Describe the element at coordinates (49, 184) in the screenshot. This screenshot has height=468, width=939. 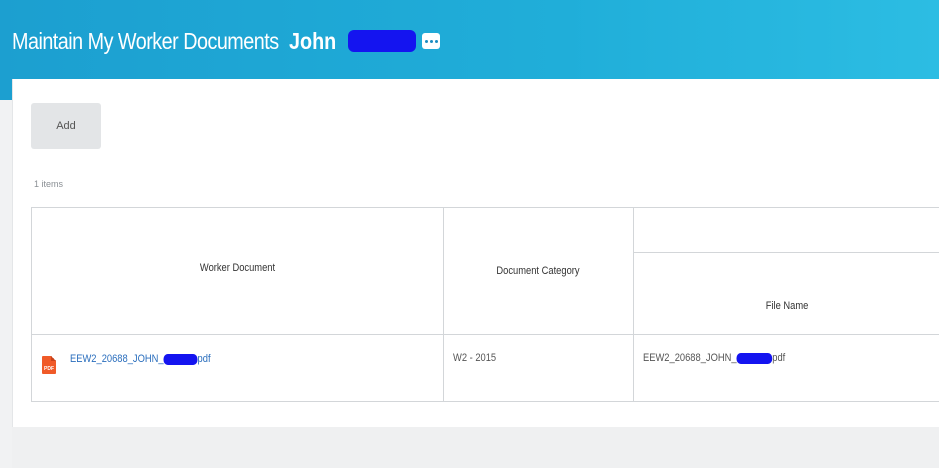
I see `items-count: 1 items` at that location.